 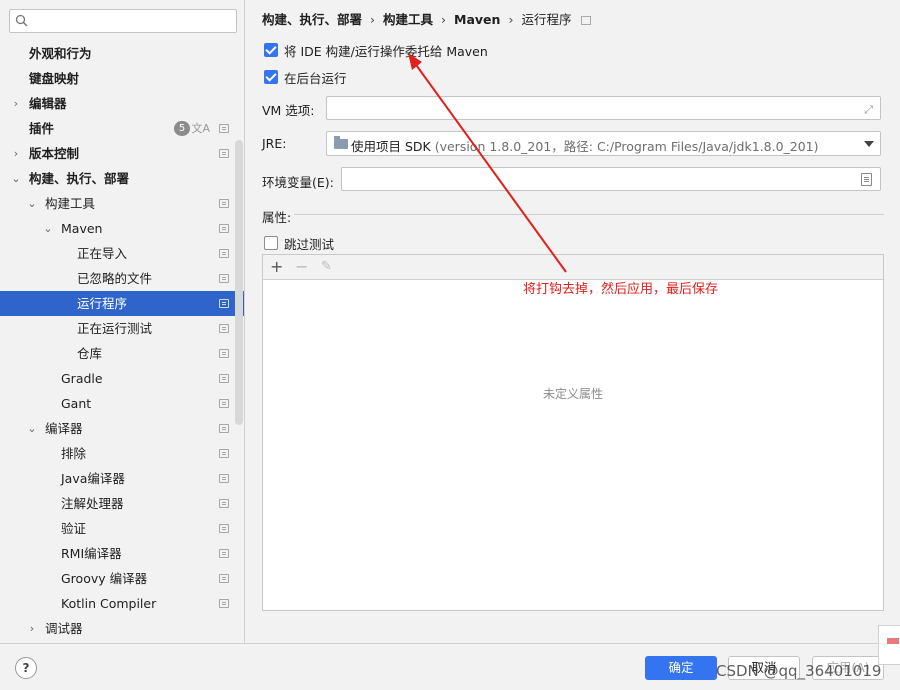 What do you see at coordinates (546, 19) in the screenshot?
I see `breadcrumb-current: 运行程序` at bounding box center [546, 19].